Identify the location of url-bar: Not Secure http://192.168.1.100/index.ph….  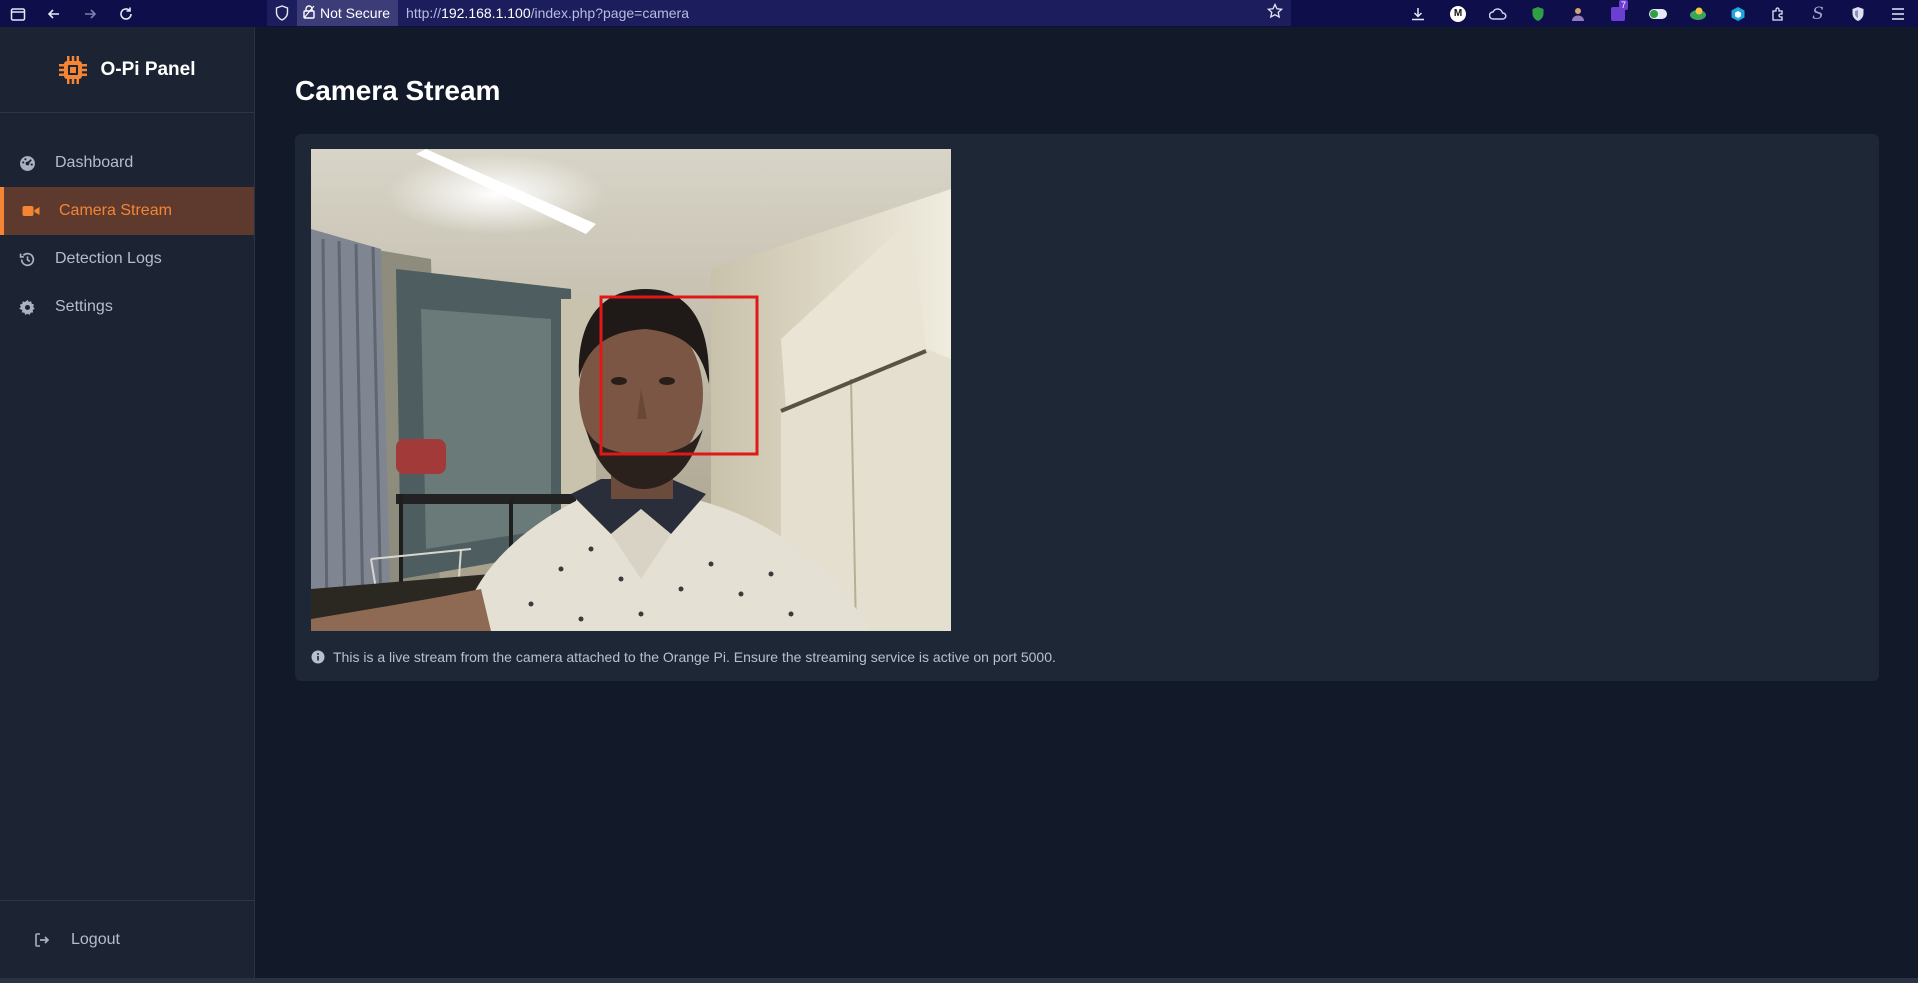
(779, 13).